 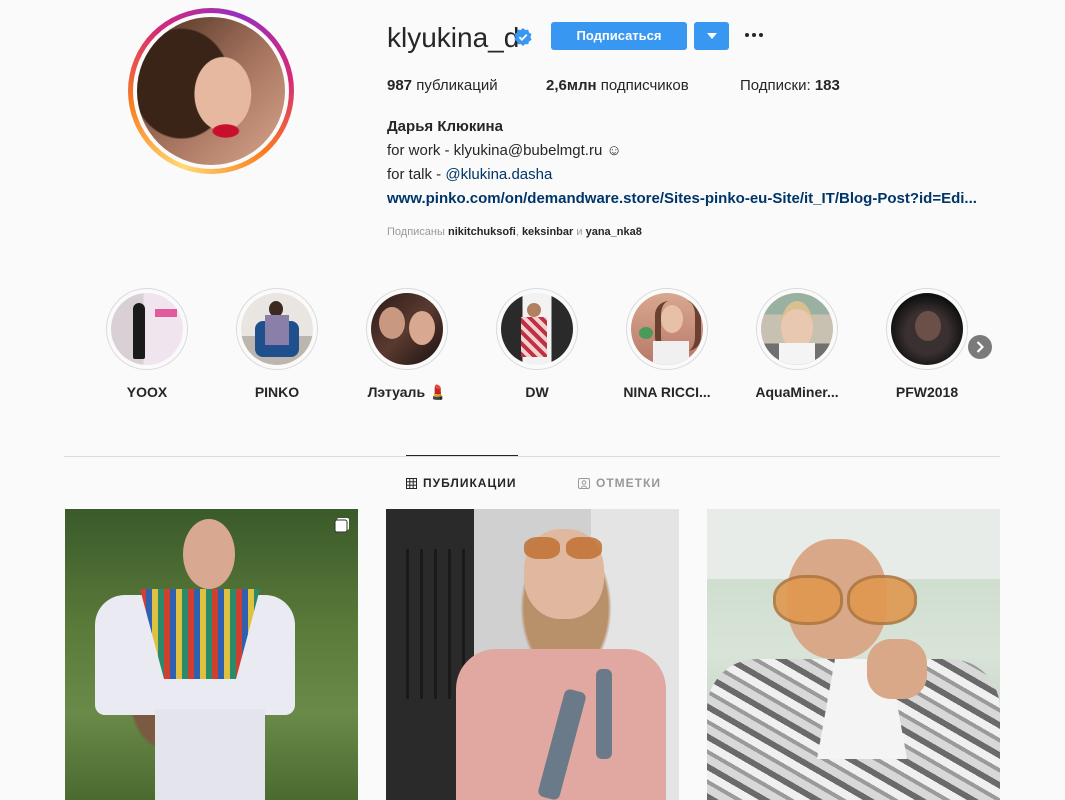 What do you see at coordinates (453, 37) in the screenshot?
I see `username: klyukina_d` at bounding box center [453, 37].